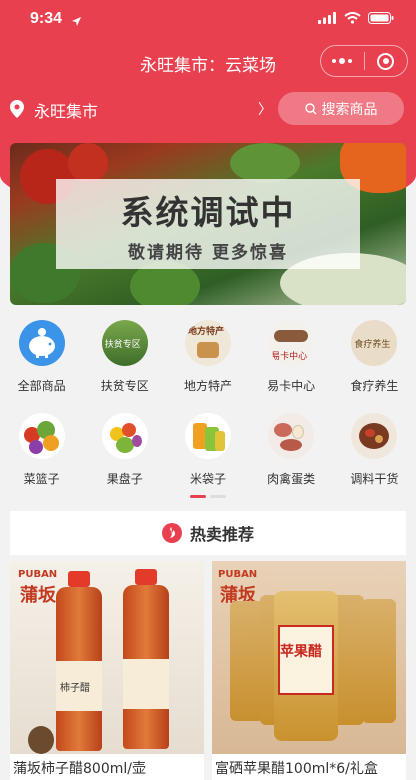  What do you see at coordinates (46, 18) in the screenshot?
I see `status-time: 9:34` at bounding box center [46, 18].